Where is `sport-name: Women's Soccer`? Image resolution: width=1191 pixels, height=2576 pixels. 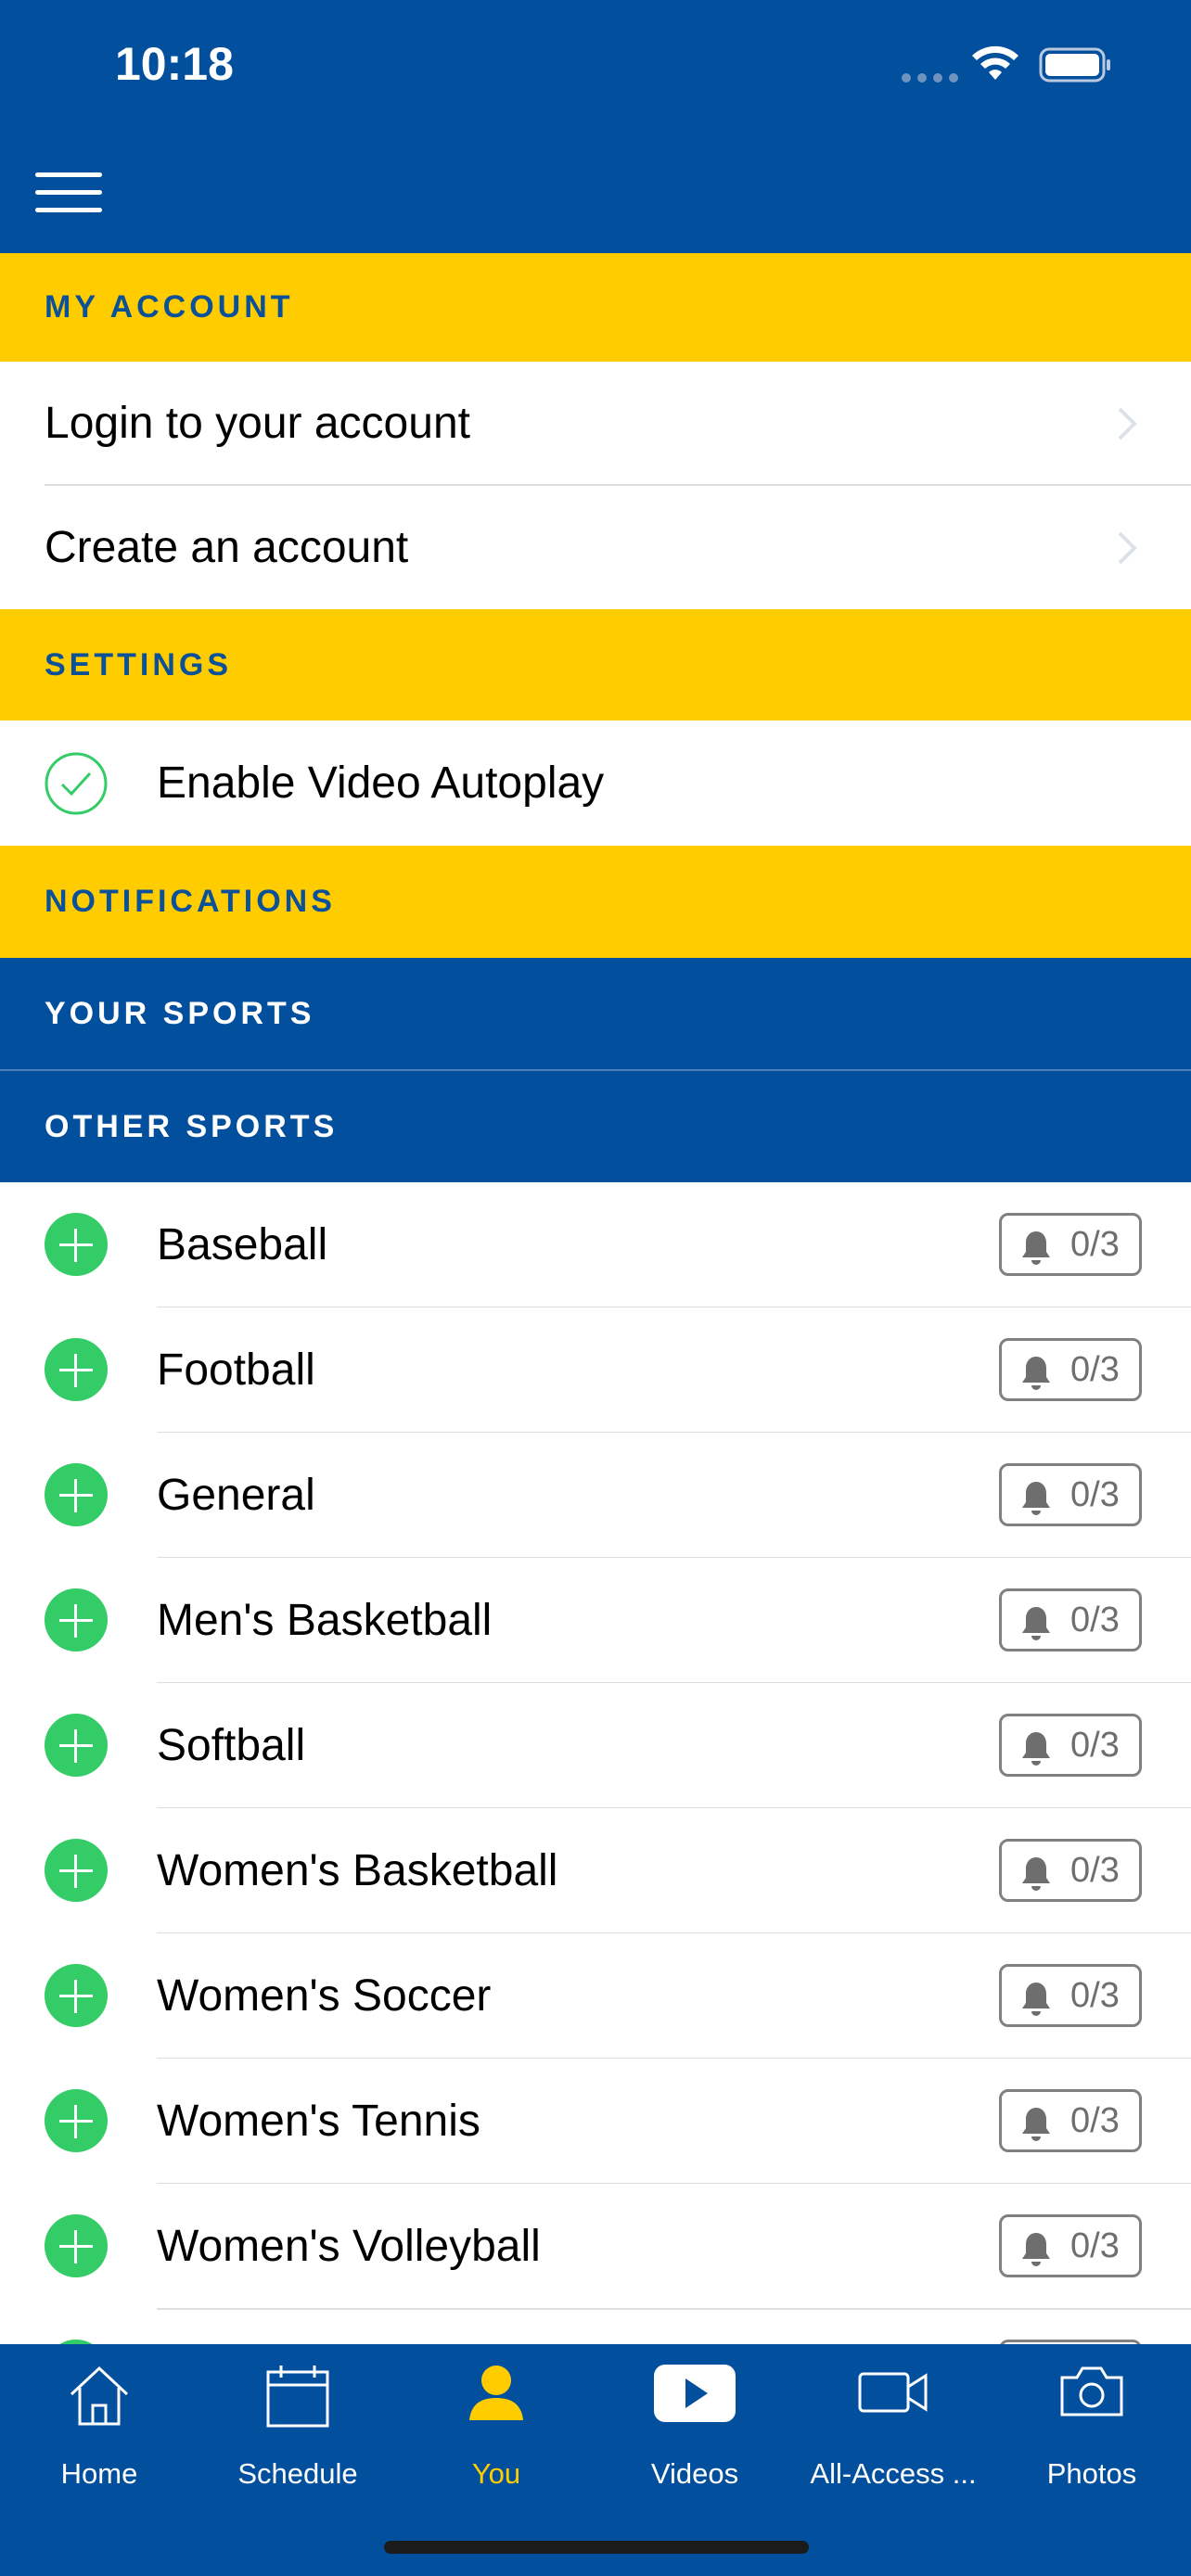
sport-name: Women's Soccer is located at coordinates (324, 1996).